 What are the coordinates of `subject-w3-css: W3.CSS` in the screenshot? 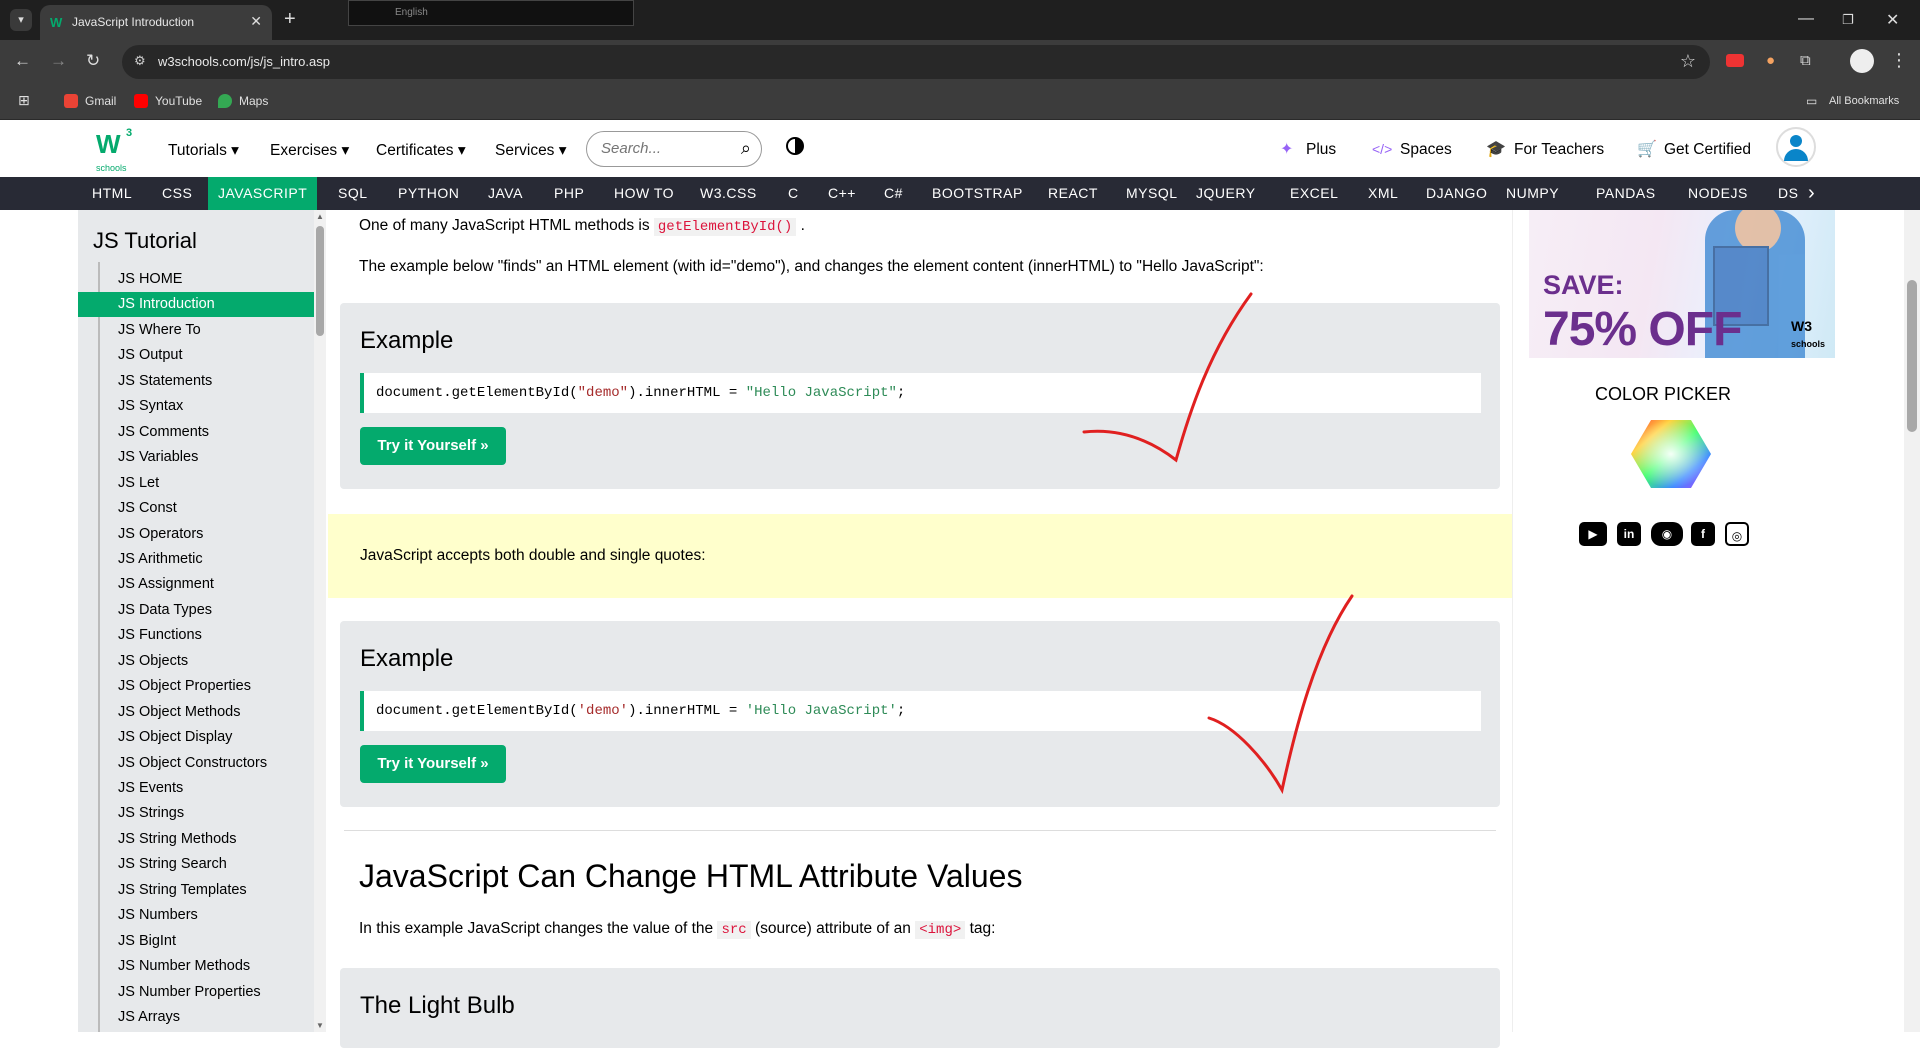 It's located at (728, 193).